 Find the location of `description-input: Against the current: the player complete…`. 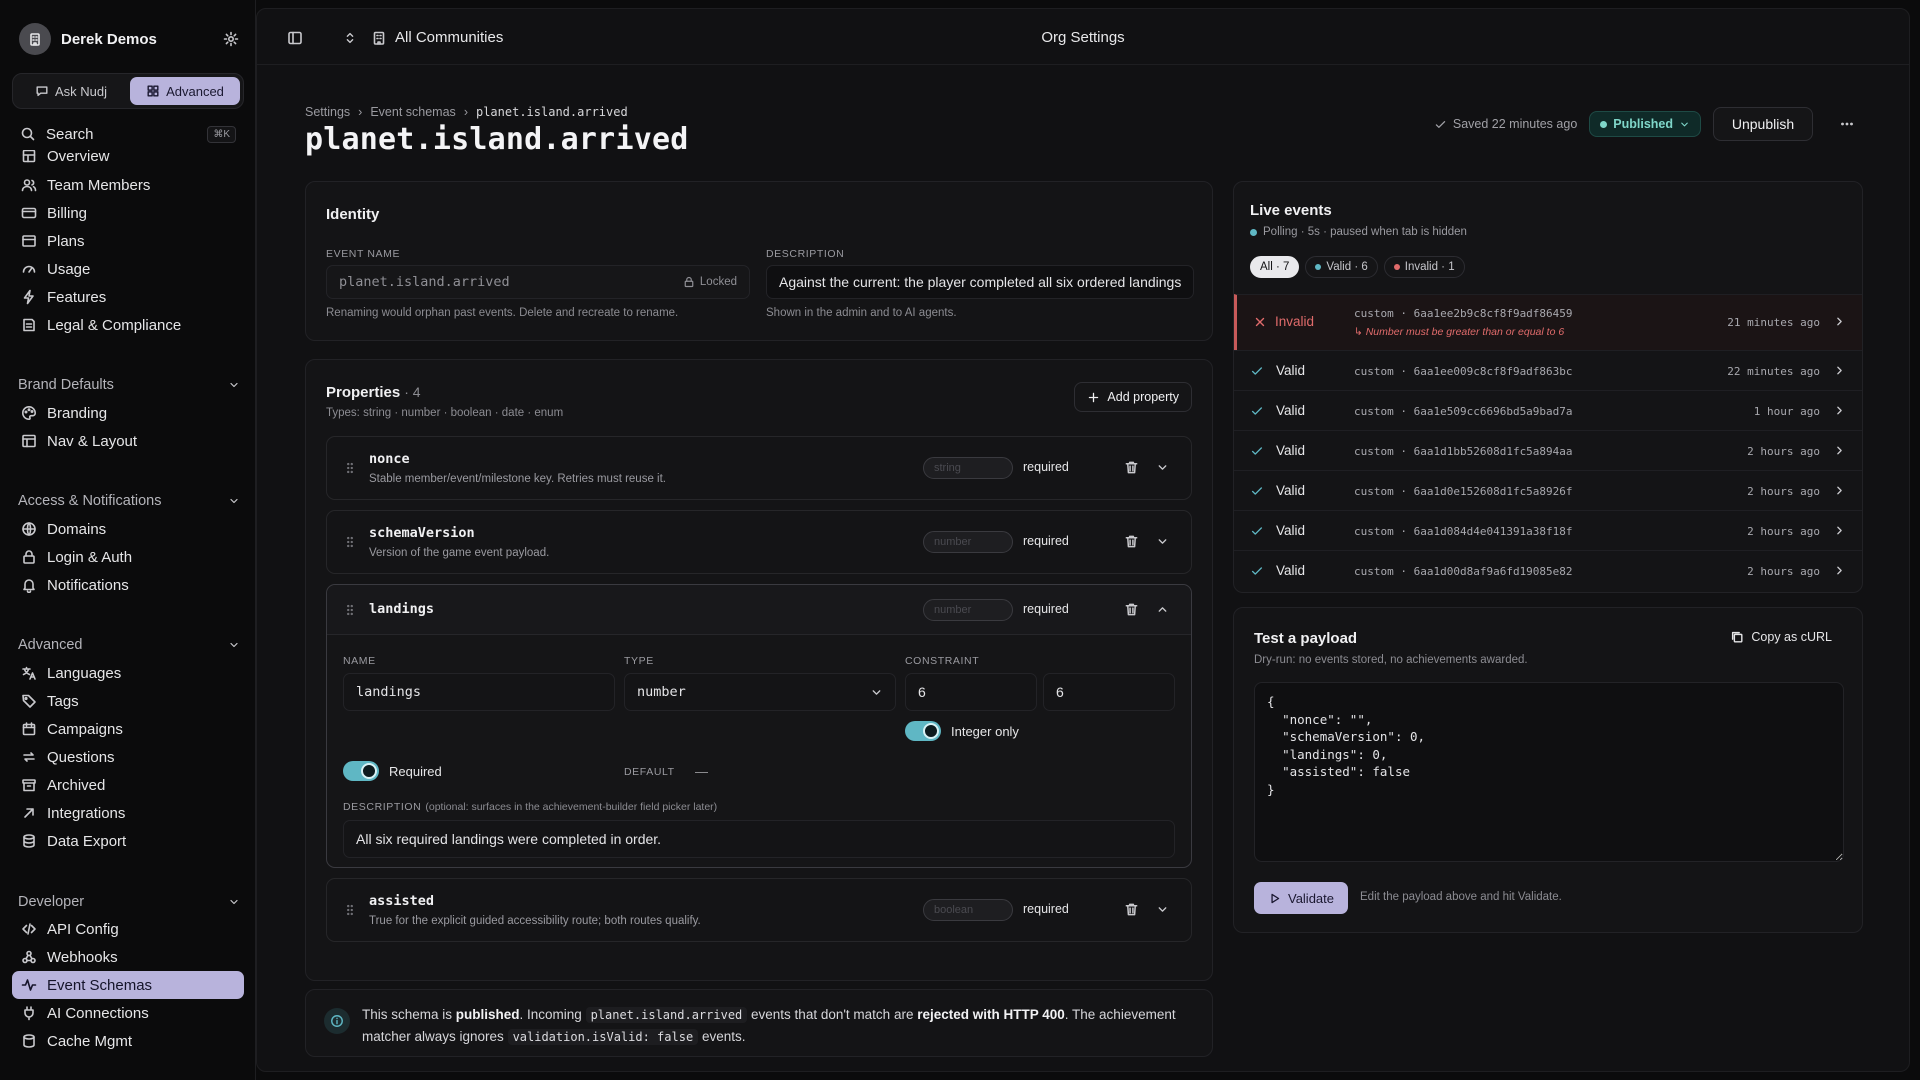

description-input: Against the current: the player complete… is located at coordinates (980, 282).